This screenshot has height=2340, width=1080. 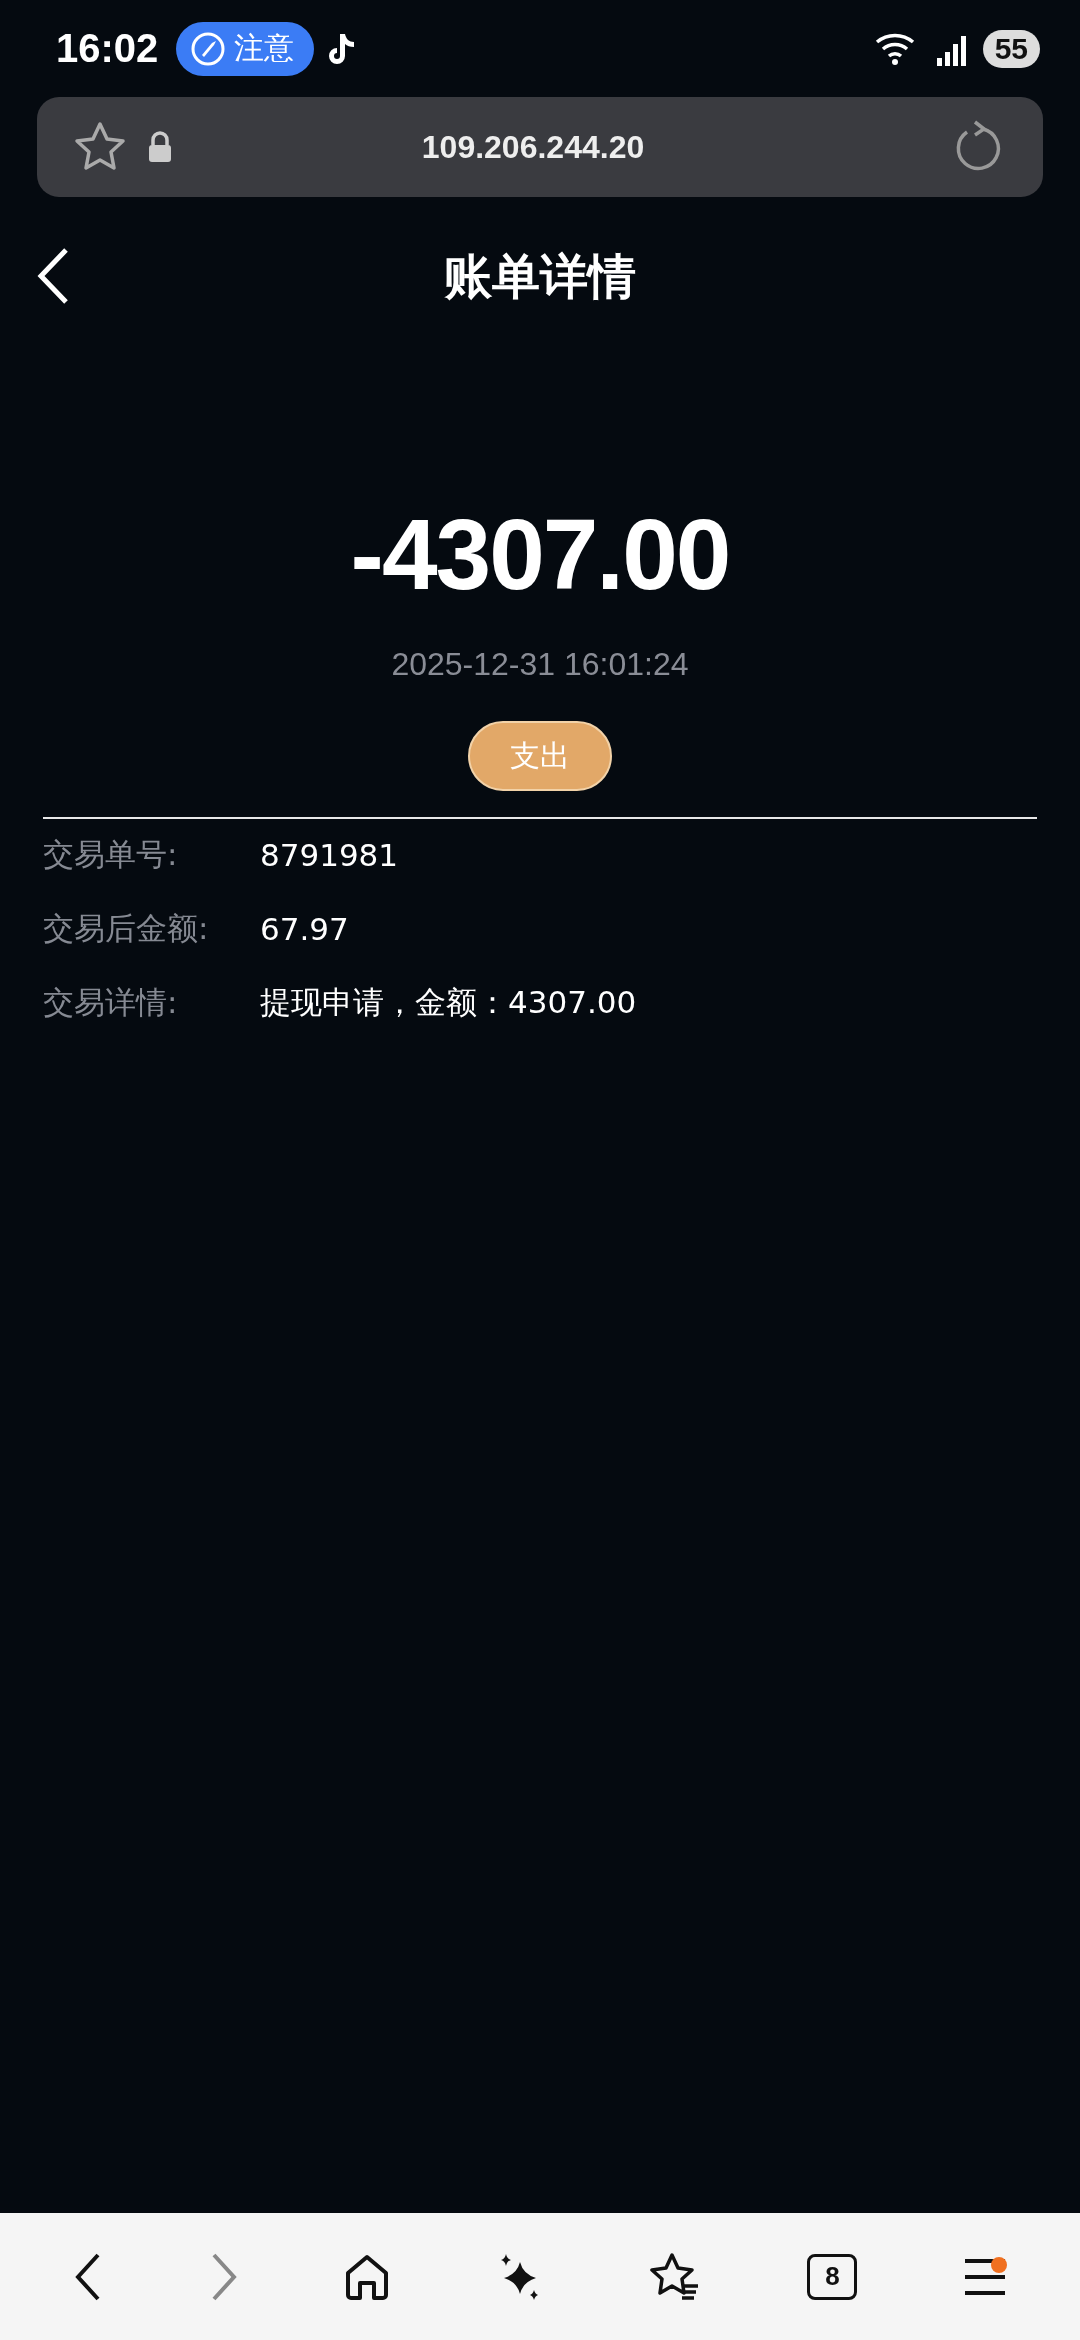 I want to click on status-time: 16:02, so click(x=107, y=48).